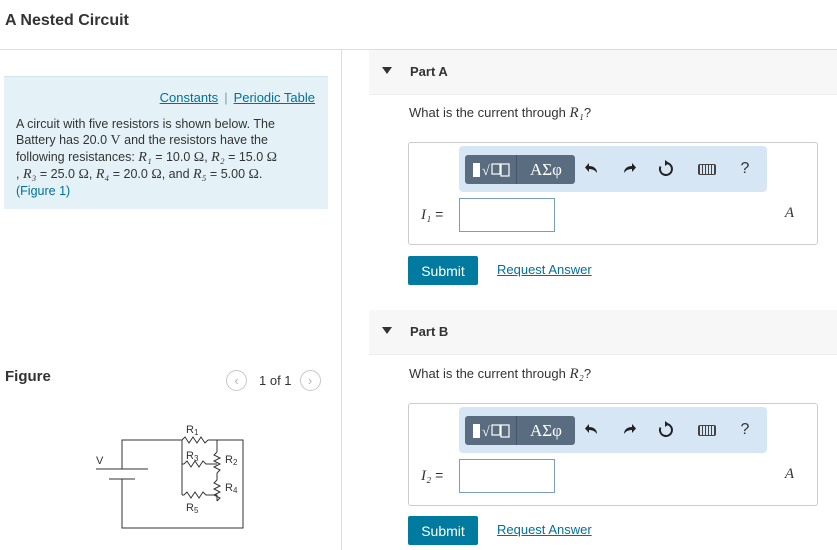 The image size is (837, 550). Describe the element at coordinates (231, 488) in the screenshot. I see `label-r4: R4` at that location.